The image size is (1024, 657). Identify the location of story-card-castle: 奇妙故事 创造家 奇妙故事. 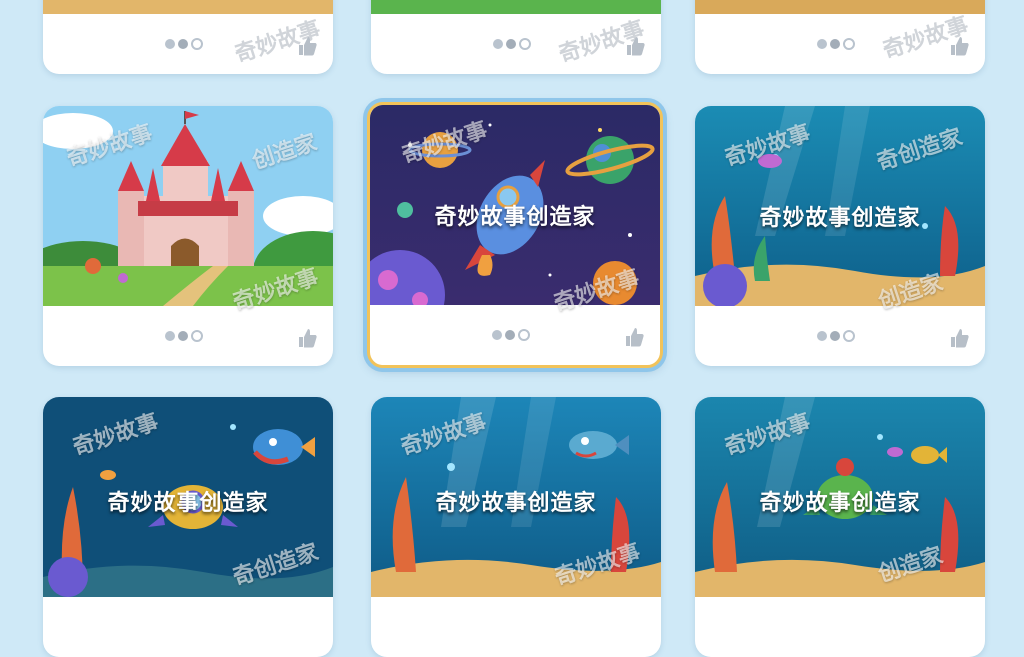
(188, 236).